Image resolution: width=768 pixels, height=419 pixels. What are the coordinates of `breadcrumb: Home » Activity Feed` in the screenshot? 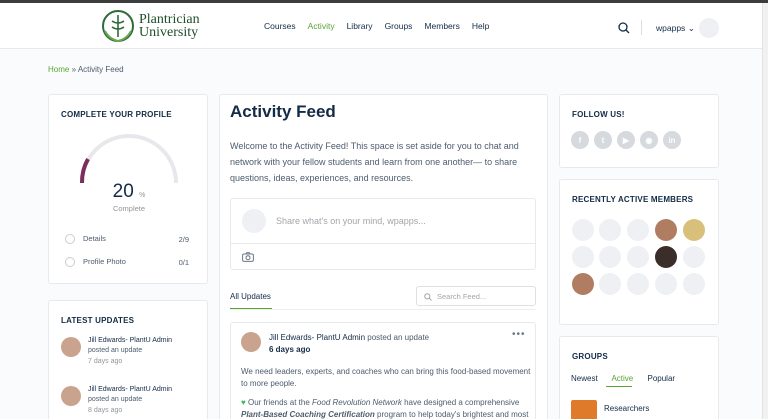 It's located at (86, 69).